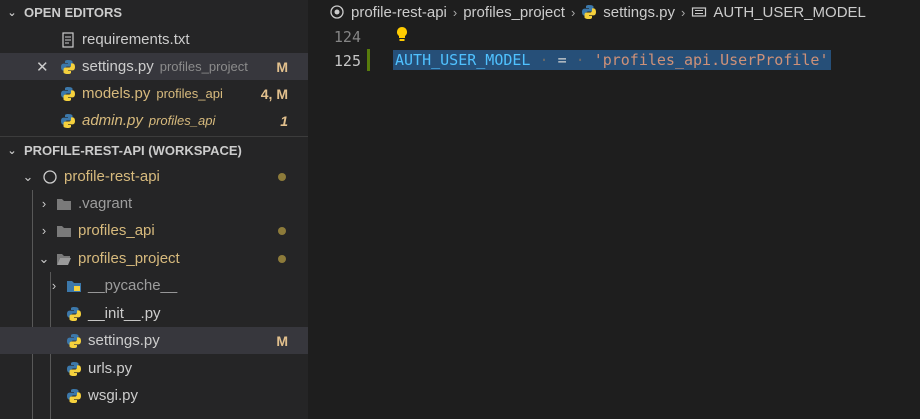  I want to click on tree-item-wsgi: wsgi.py, so click(154, 395).